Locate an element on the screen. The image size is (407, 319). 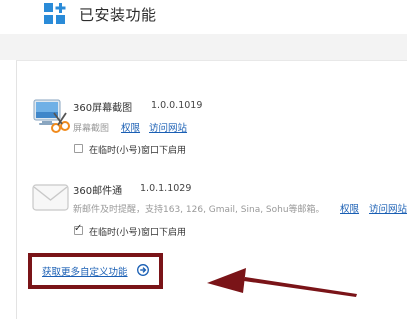
app-name: 360邮件通 is located at coordinates (98, 191).